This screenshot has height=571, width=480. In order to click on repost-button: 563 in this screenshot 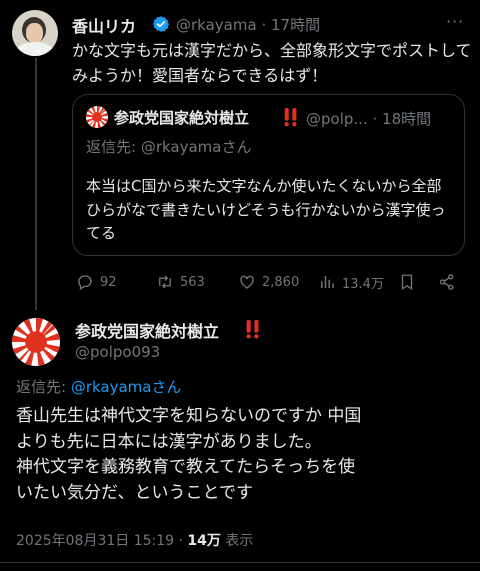, I will do `click(180, 282)`.